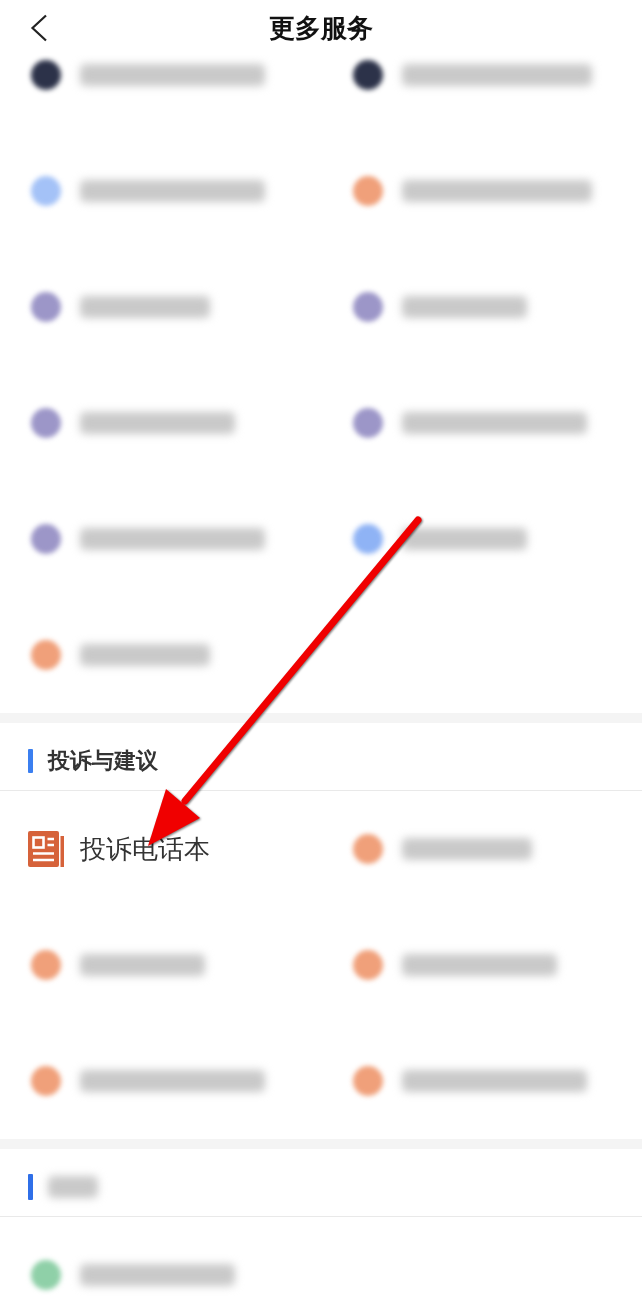  Describe the element at coordinates (39, 28) in the screenshot. I see `back-icon` at that location.